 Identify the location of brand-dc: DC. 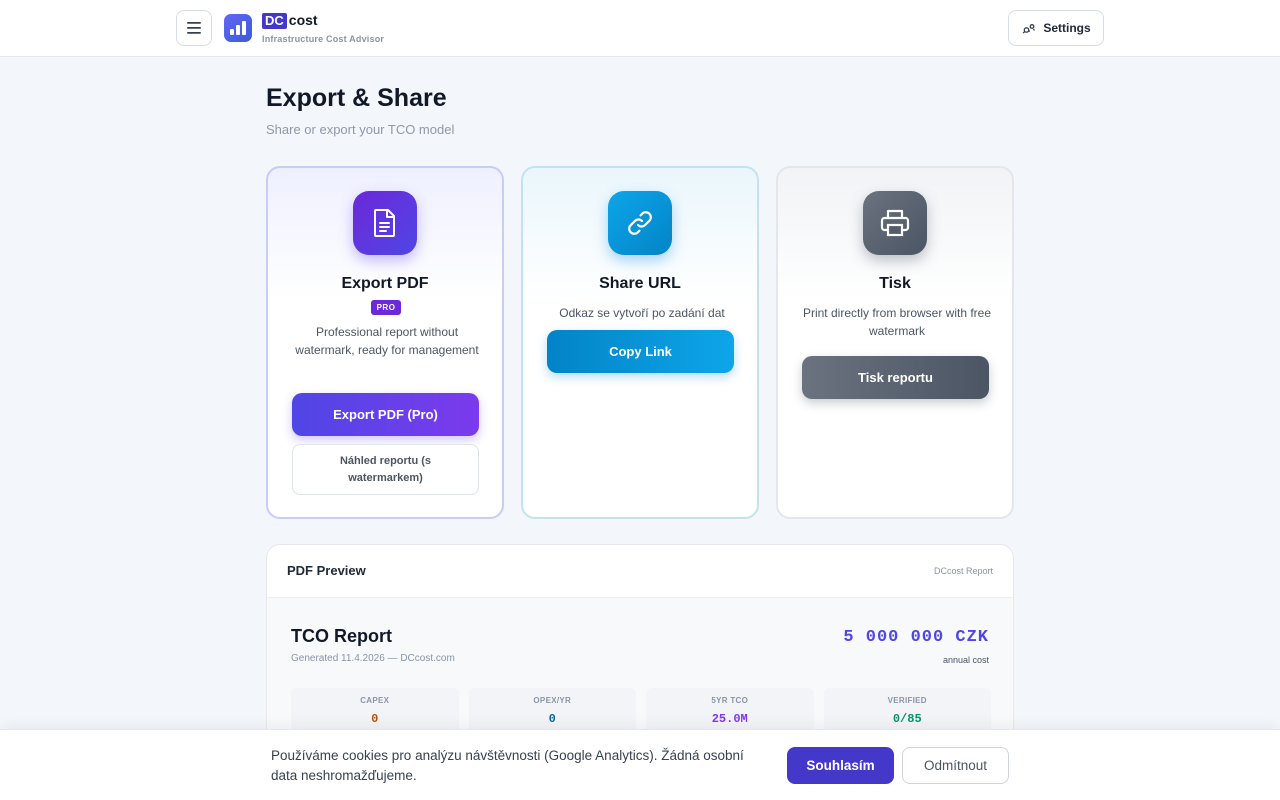
(274, 21).